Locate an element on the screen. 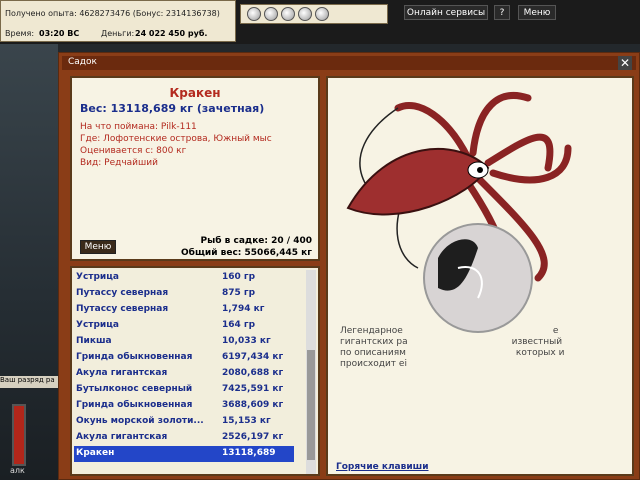 Image resolution: width=640 pixels, height=480 pixels. list-item: Окунь морской золоти... 15,153 кг is located at coordinates (184, 422).